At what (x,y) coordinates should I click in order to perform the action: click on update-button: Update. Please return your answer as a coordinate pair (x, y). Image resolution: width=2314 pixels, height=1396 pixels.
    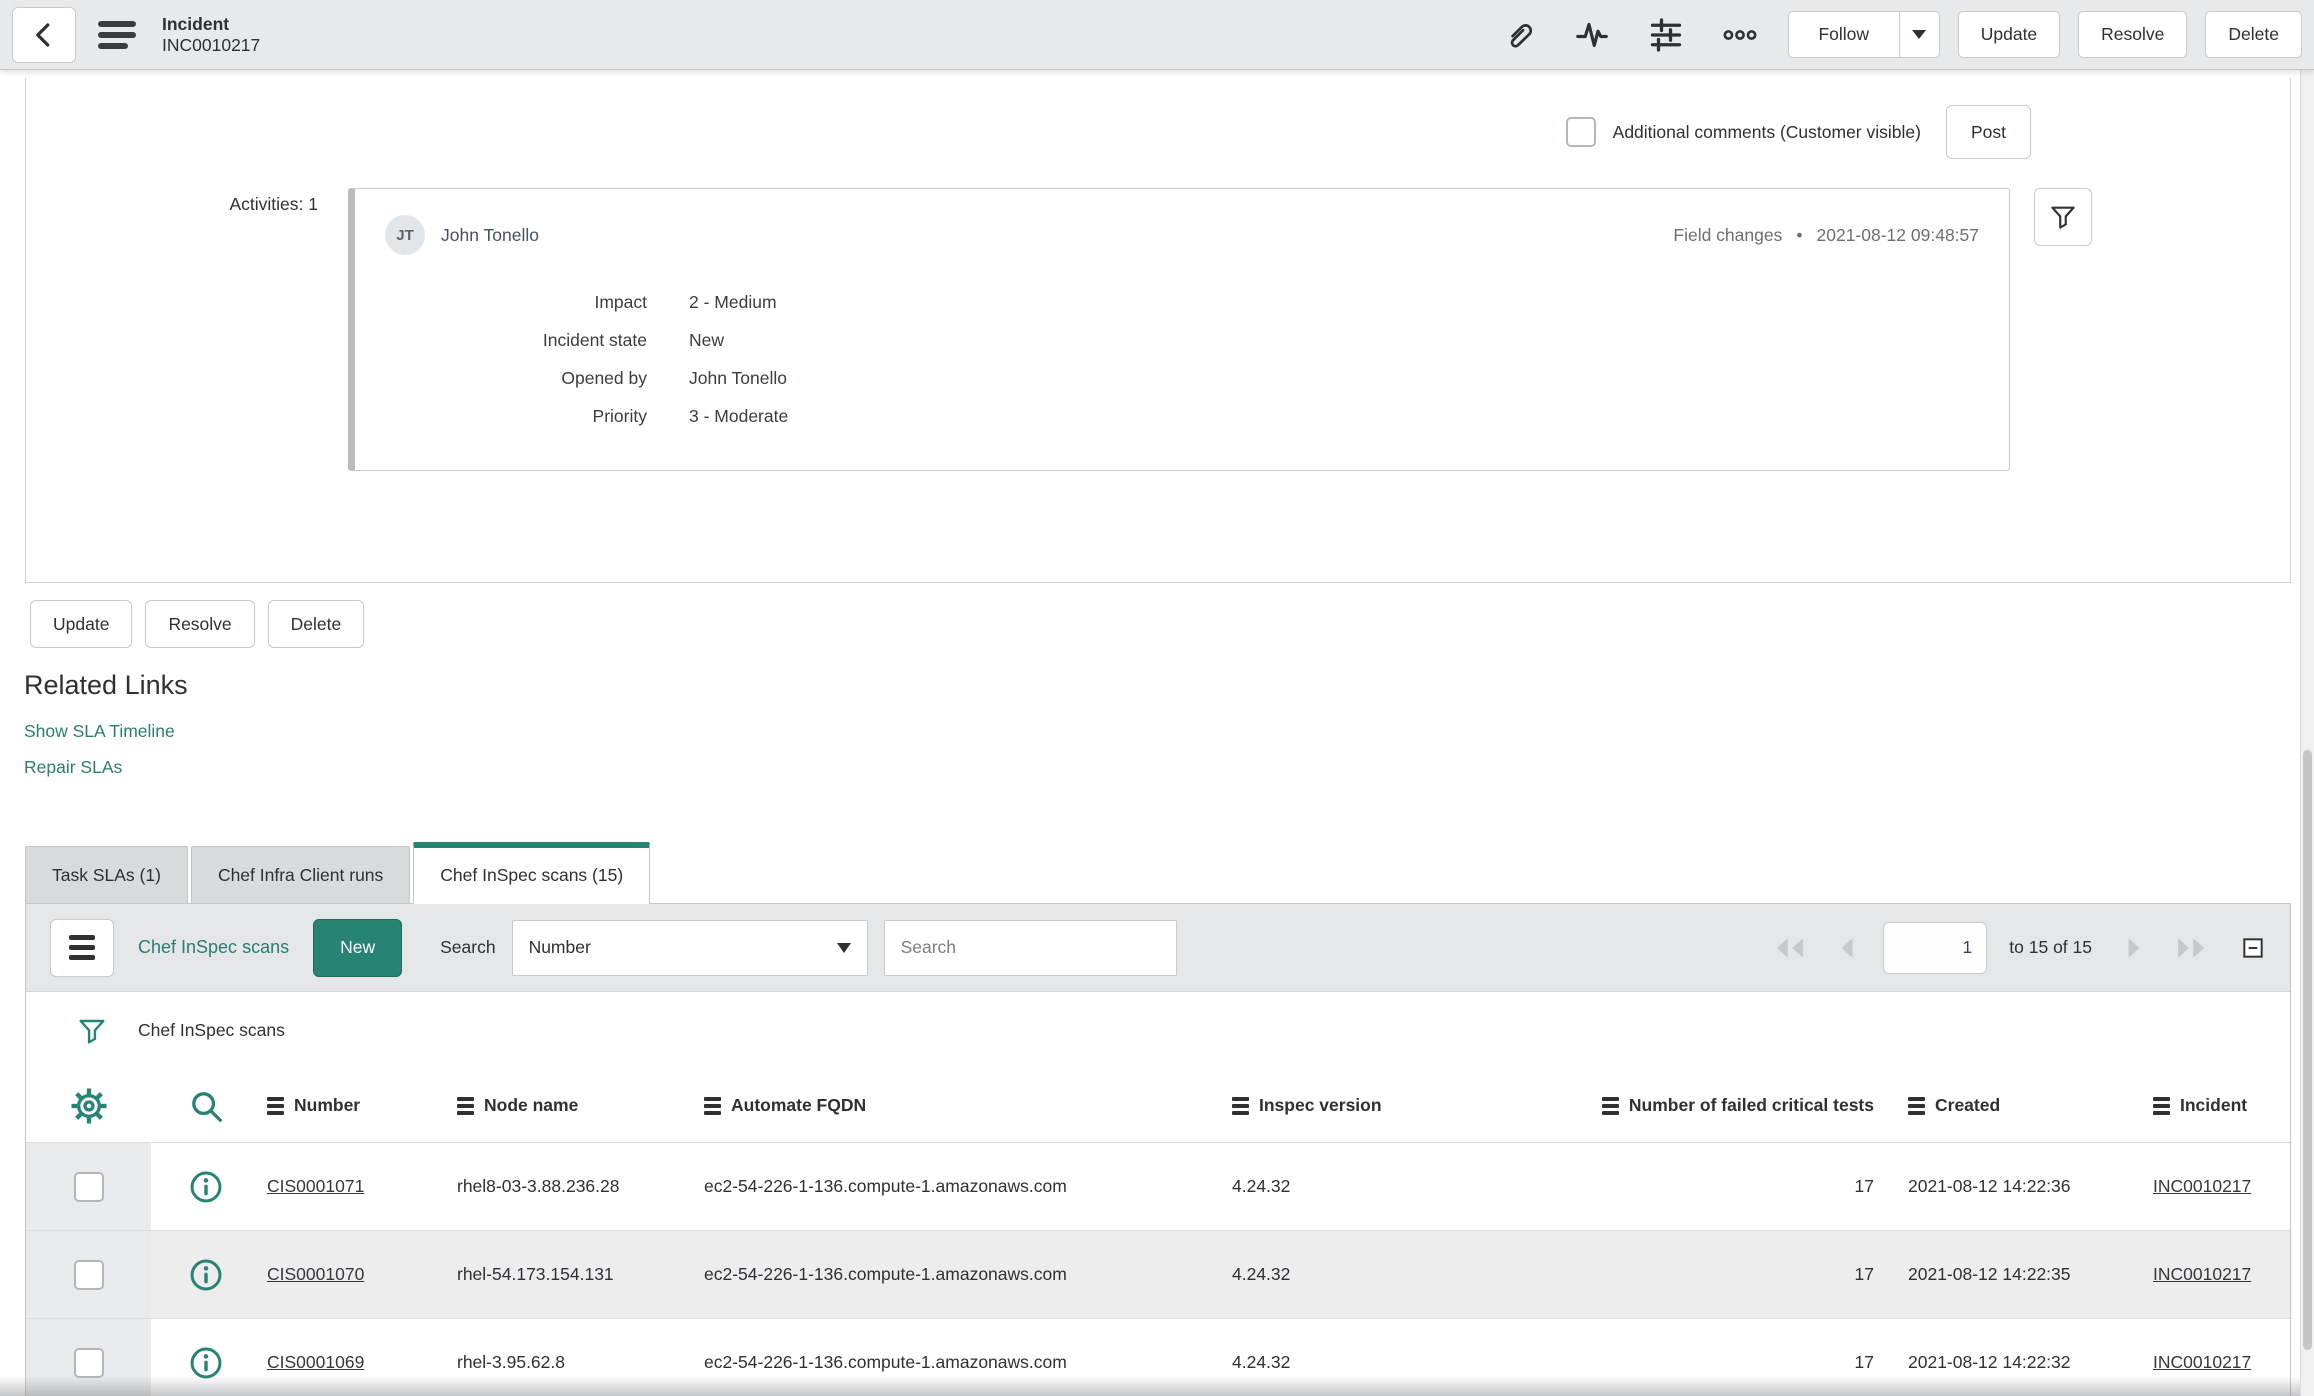
    Looking at the image, I should click on (81, 624).